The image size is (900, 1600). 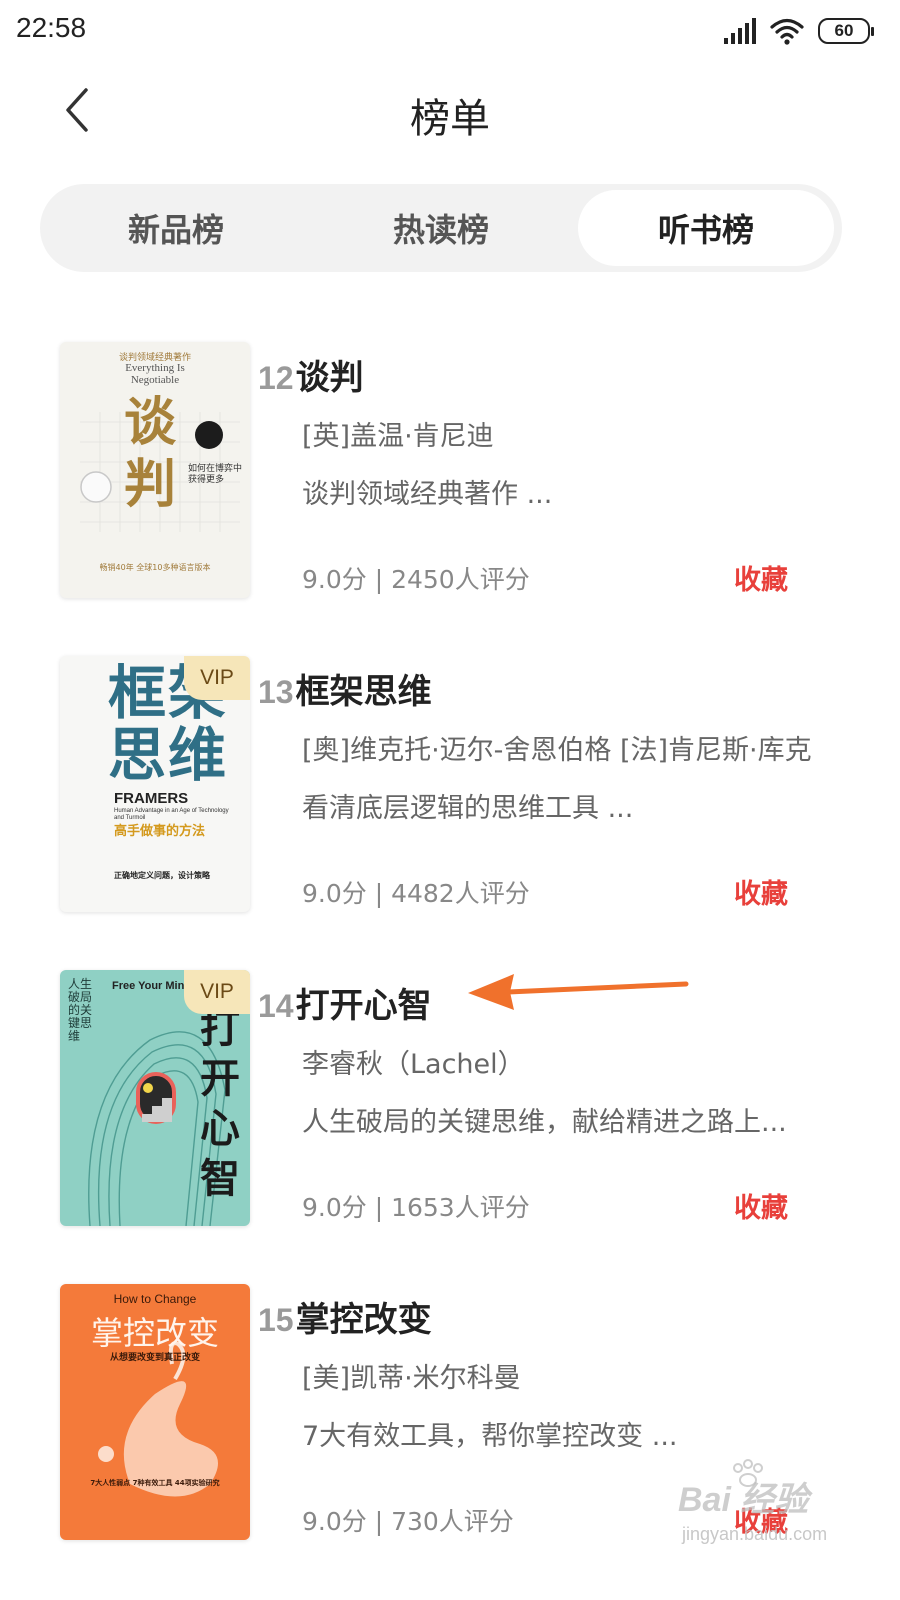 I want to click on page-title: 榜单, so click(x=450, y=119).